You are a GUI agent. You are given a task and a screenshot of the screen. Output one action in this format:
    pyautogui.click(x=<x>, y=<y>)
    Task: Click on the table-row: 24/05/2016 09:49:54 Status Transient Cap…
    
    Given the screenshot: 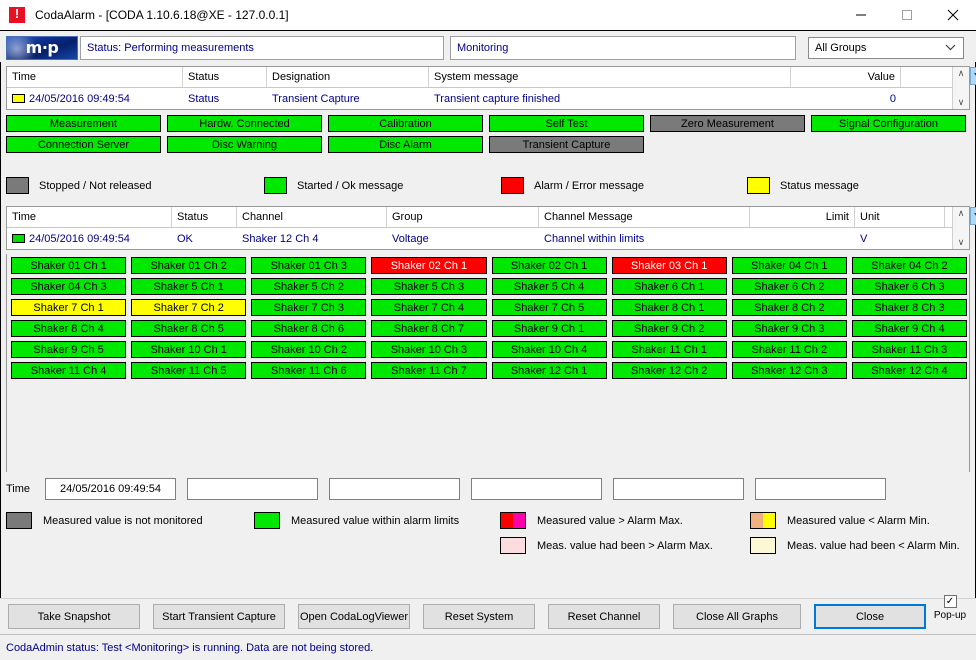 What is the action you would take?
    pyautogui.click(x=479, y=98)
    